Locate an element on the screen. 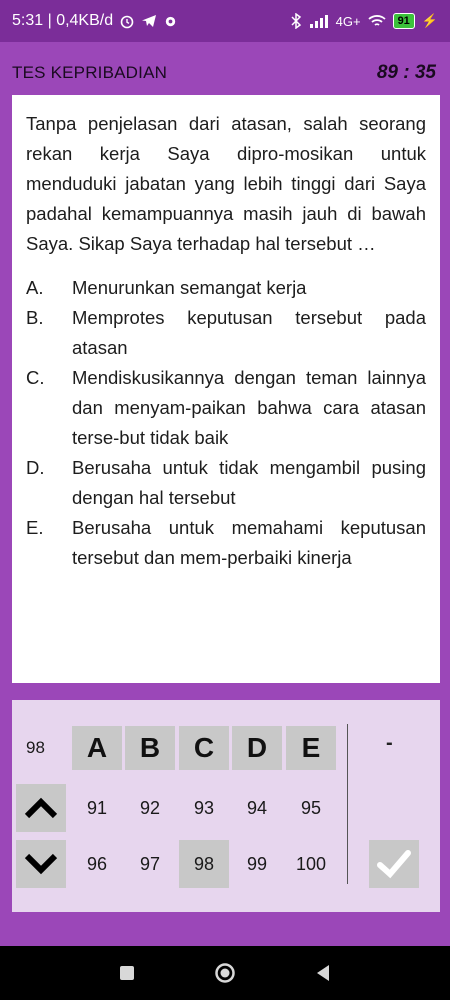 Image resolution: width=450 pixels, height=1000 pixels. system-nav-bar is located at coordinates (225, 973).